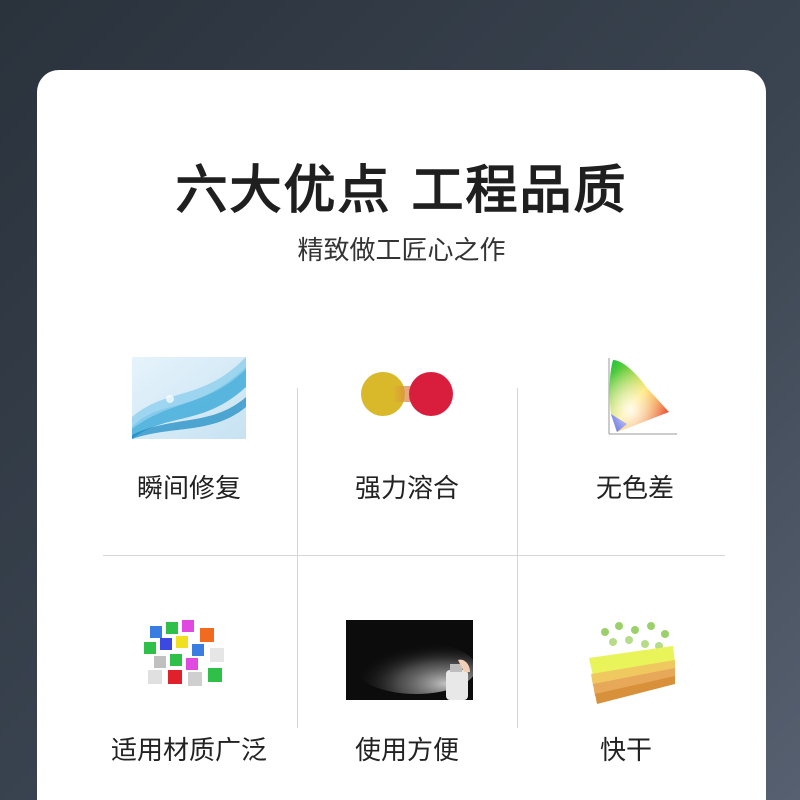  What do you see at coordinates (406, 489) in the screenshot?
I see `feature-label-2: 强力溶合` at bounding box center [406, 489].